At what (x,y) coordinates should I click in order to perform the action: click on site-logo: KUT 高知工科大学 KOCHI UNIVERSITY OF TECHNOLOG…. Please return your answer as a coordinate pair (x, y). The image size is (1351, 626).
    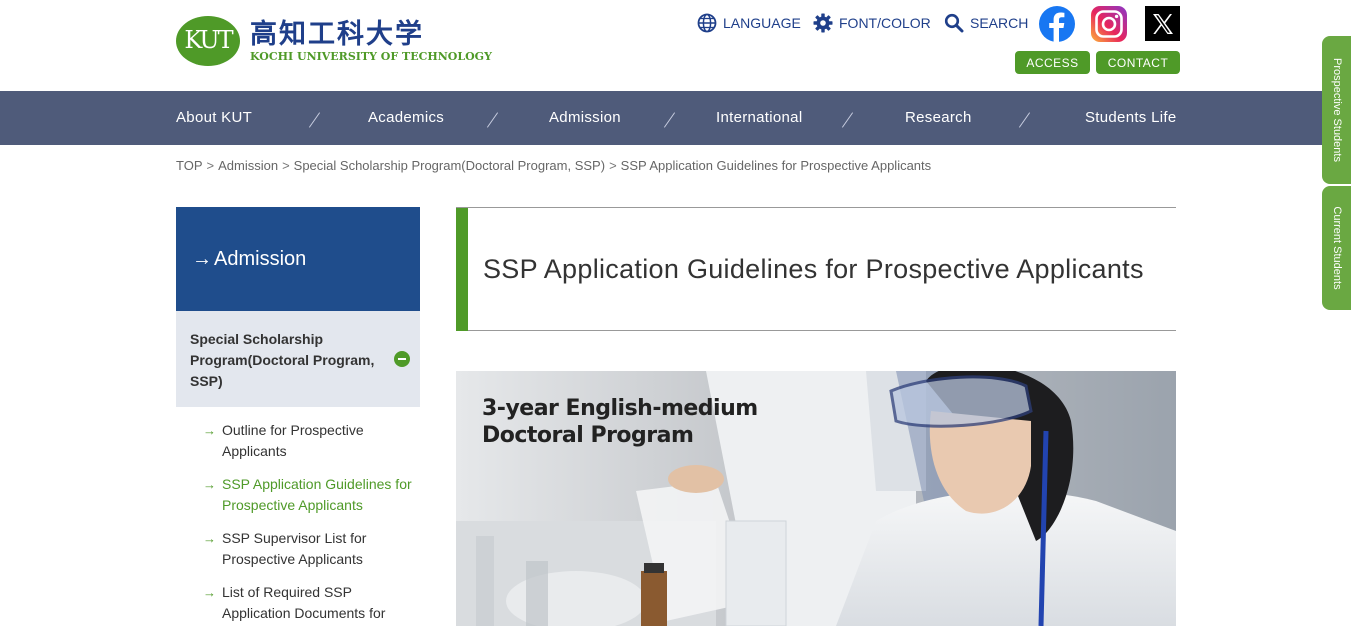
    Looking at the image, I should click on (334, 41).